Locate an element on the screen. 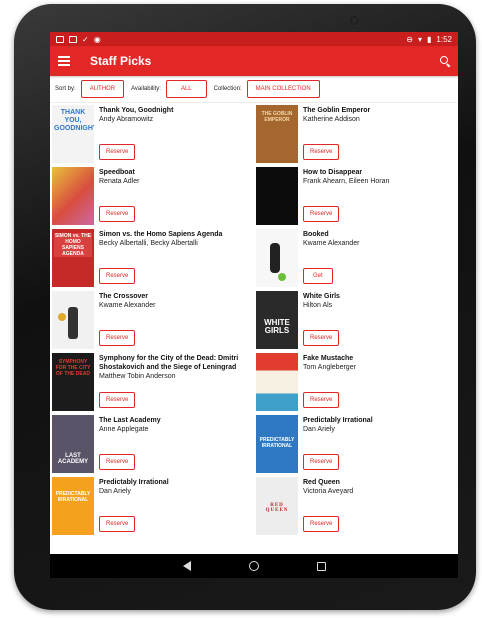  book-title: The Crossover is located at coordinates (127, 296).